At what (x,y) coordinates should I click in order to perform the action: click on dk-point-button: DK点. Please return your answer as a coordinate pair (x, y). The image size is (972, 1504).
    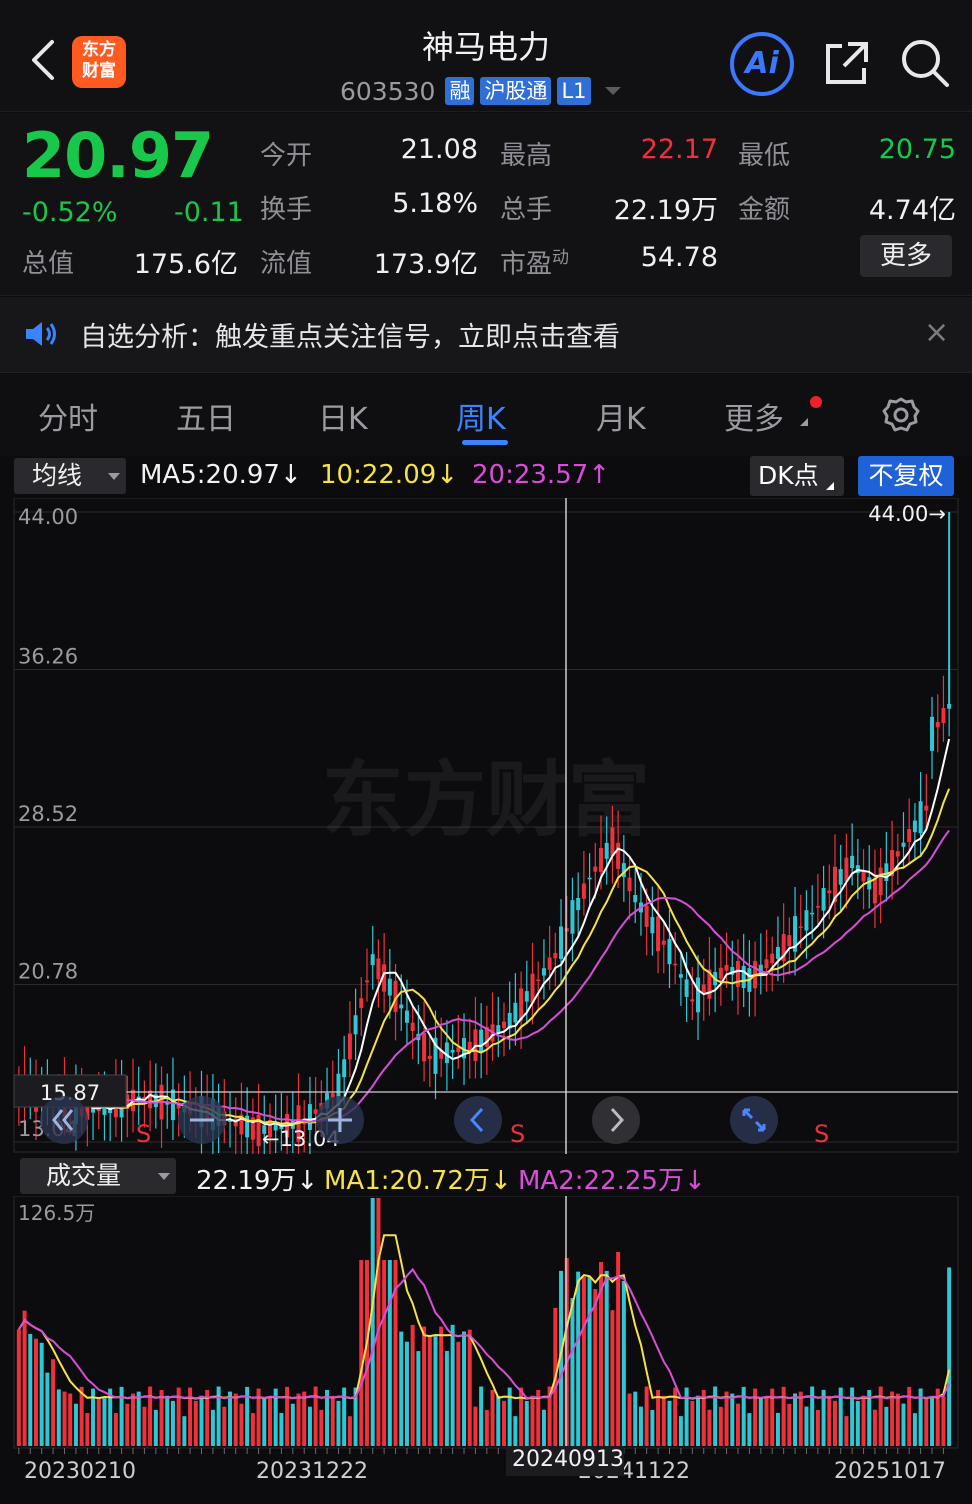
    Looking at the image, I should click on (797, 476).